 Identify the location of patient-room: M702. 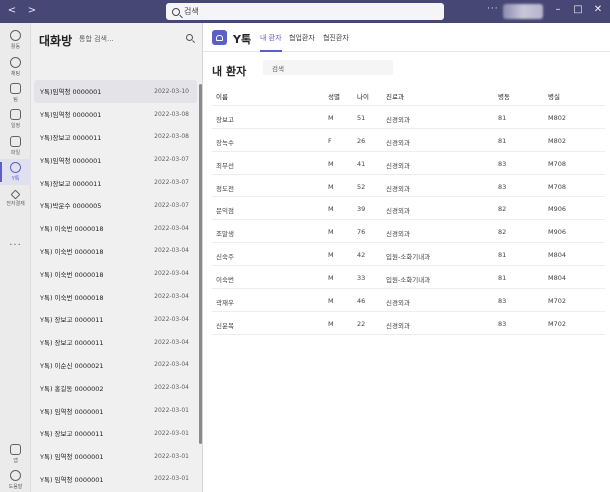
(557, 301).